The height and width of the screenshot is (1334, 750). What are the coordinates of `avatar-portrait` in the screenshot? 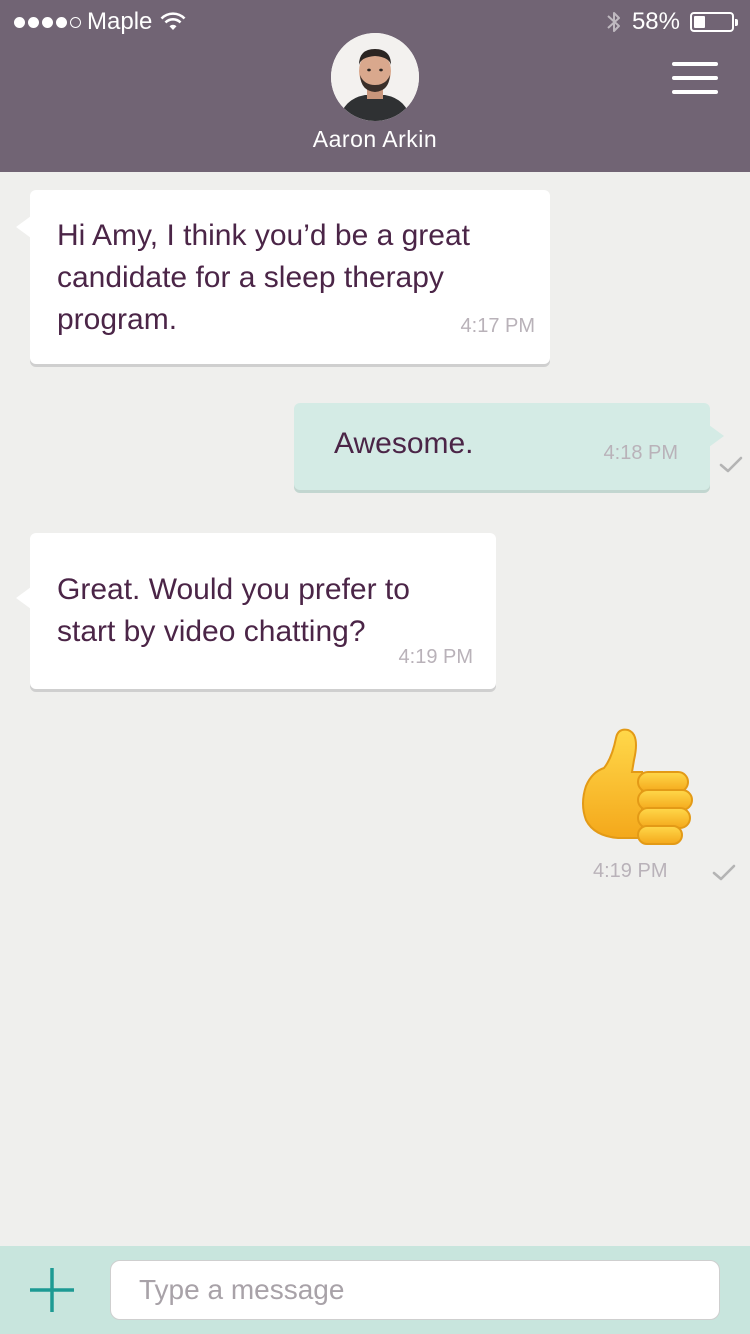 It's located at (375, 77).